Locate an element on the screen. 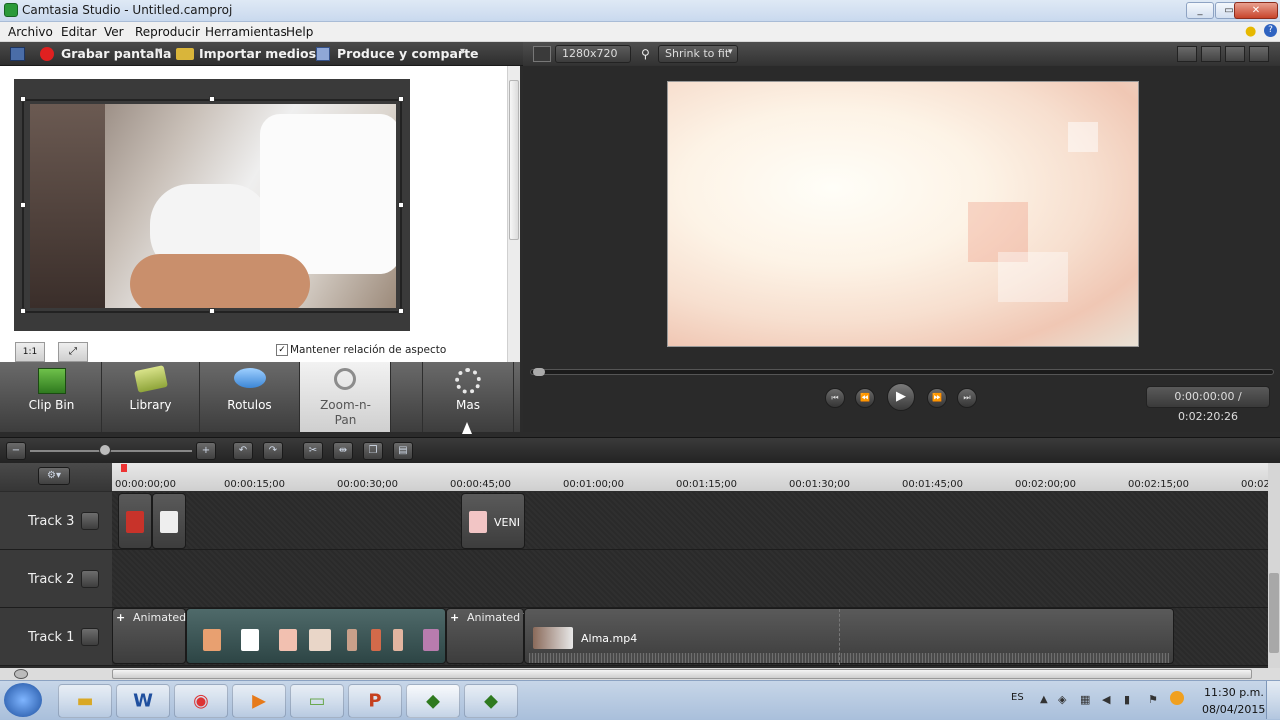 The width and height of the screenshot is (1280, 720). split-icon: ⇹ is located at coordinates (343, 451).